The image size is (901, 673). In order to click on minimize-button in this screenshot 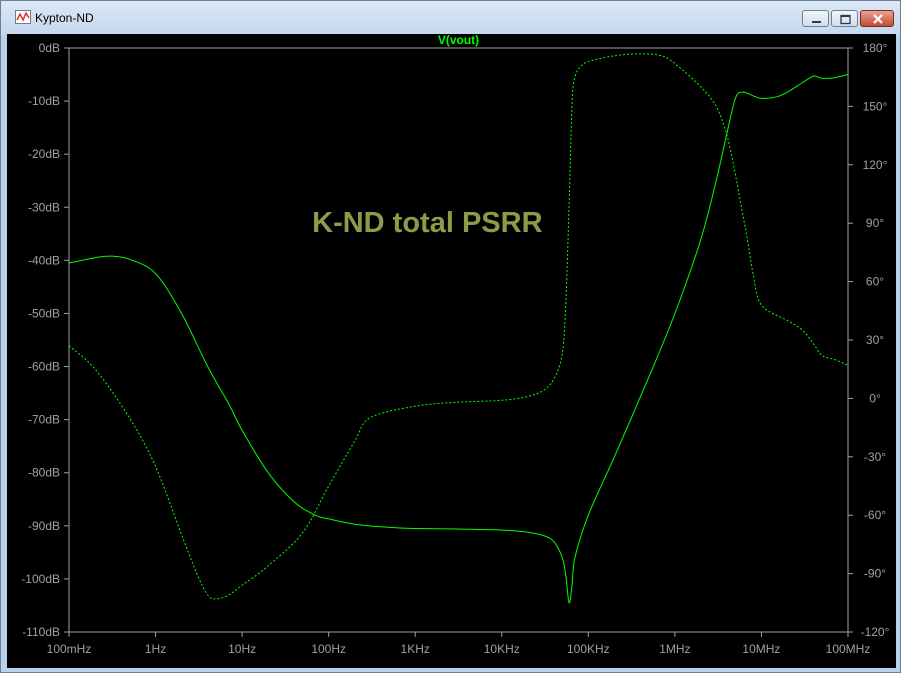, I will do `click(815, 18)`.